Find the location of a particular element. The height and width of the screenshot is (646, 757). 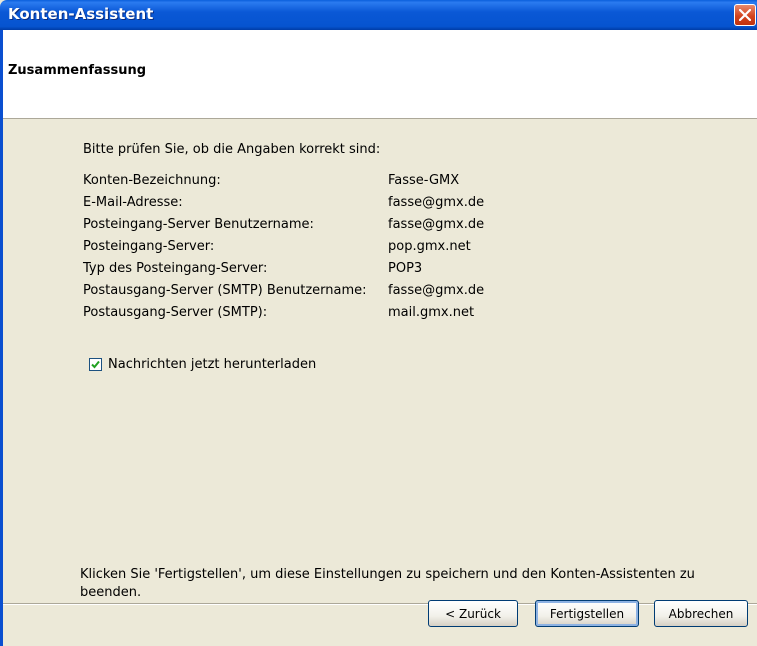

finish-button: Fertigstellen is located at coordinates (587, 613).